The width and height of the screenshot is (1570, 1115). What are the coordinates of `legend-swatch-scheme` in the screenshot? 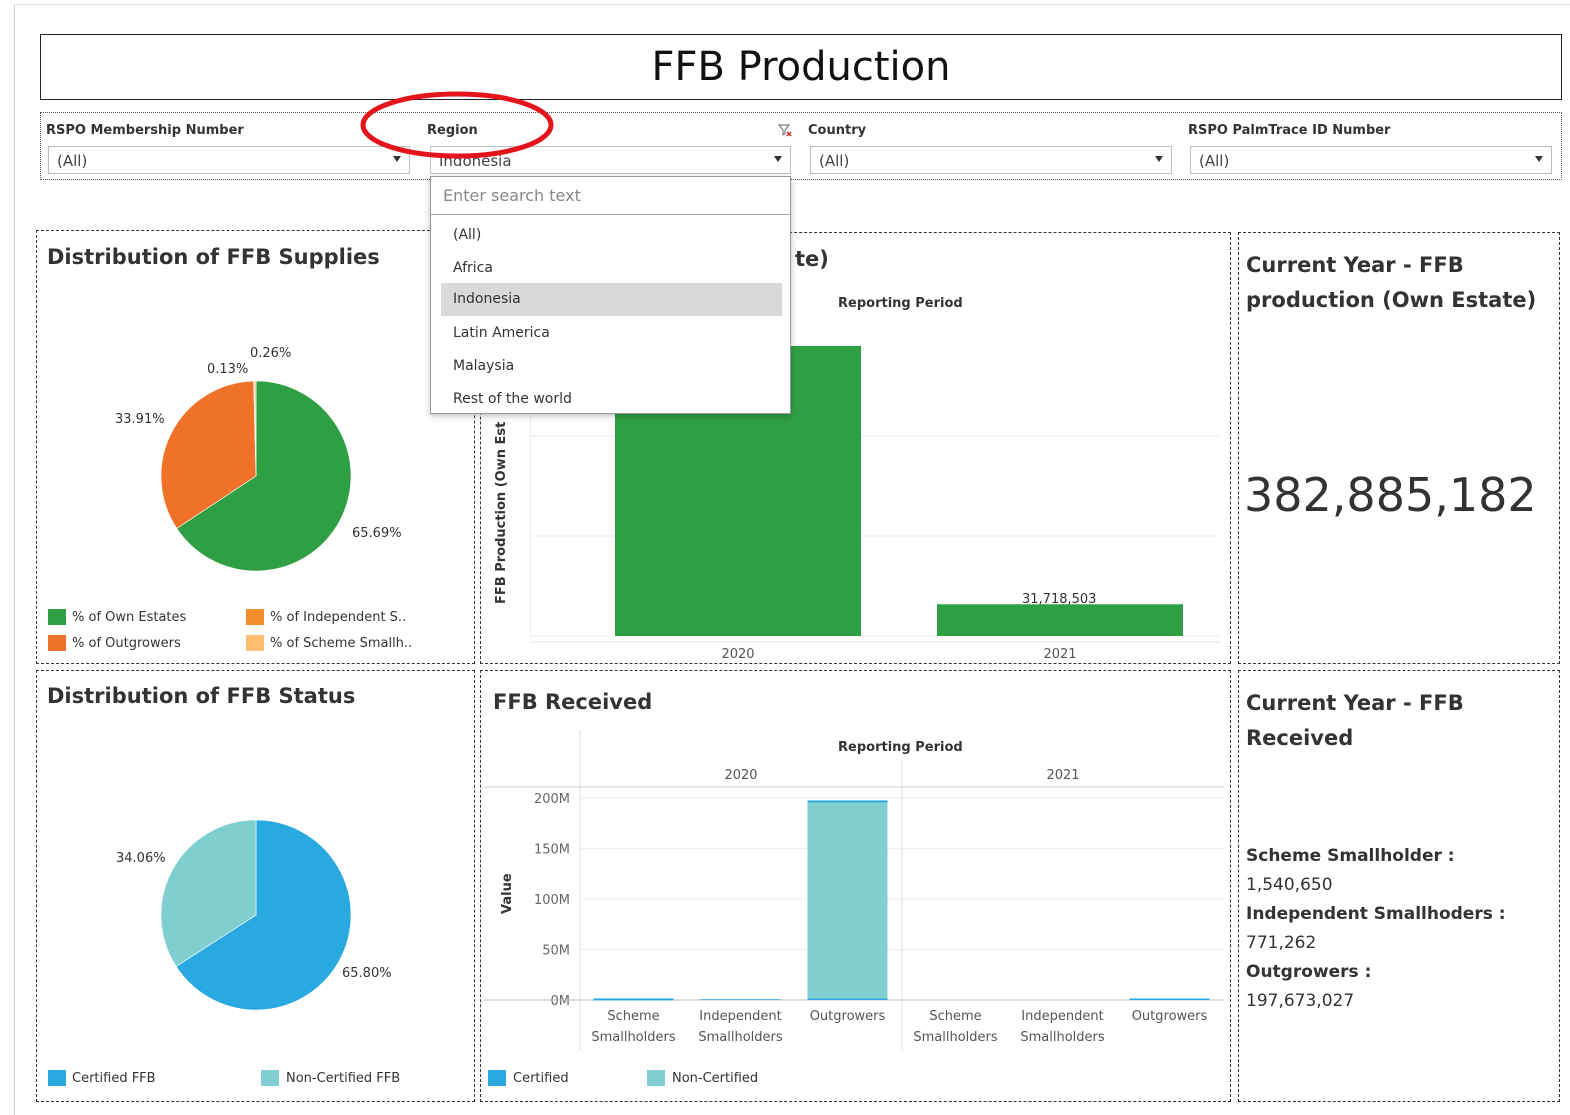 It's located at (255, 643).